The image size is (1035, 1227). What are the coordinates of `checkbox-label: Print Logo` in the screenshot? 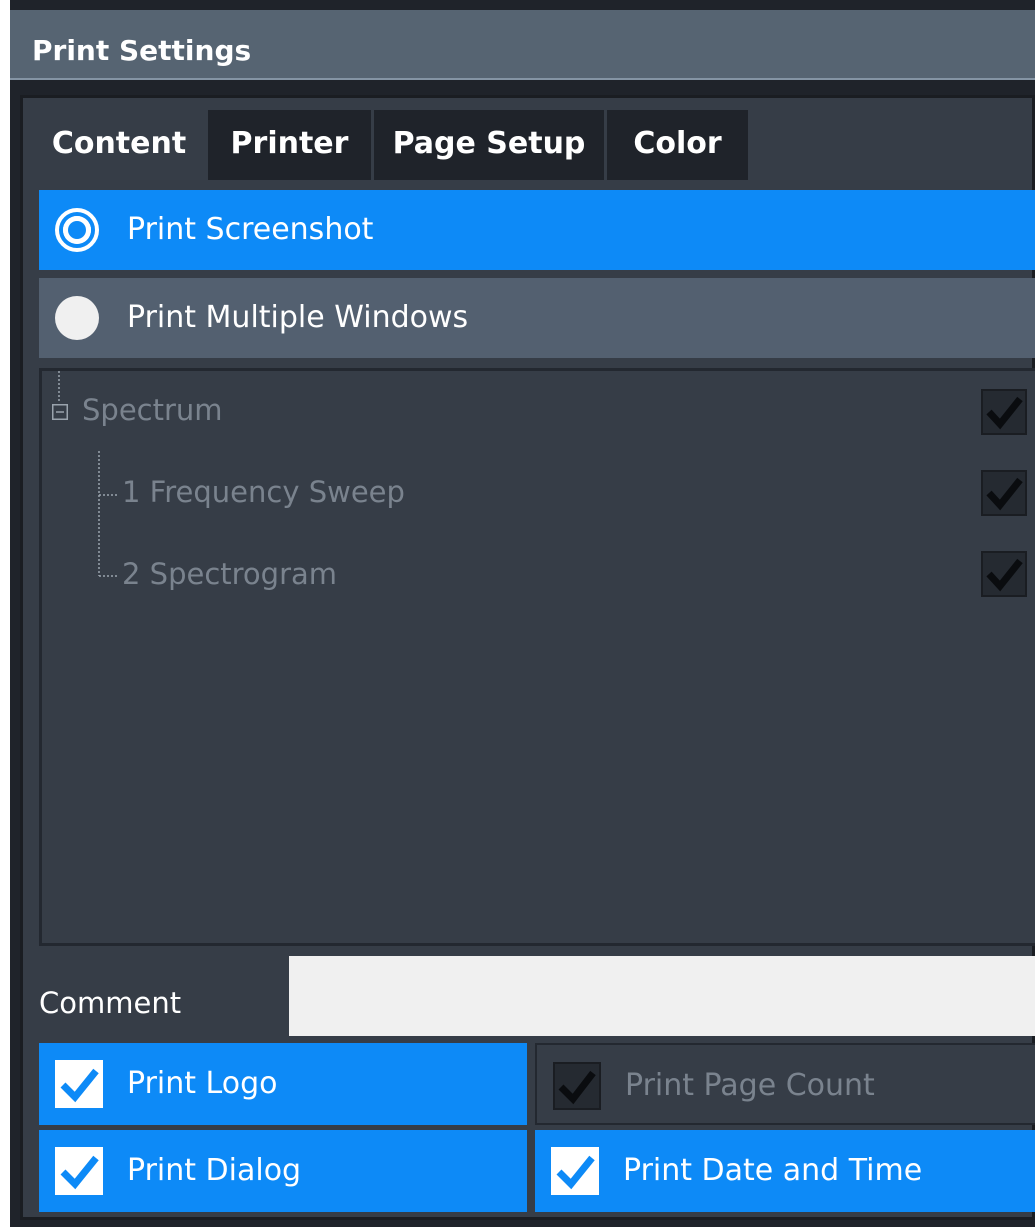 It's located at (202, 1083).